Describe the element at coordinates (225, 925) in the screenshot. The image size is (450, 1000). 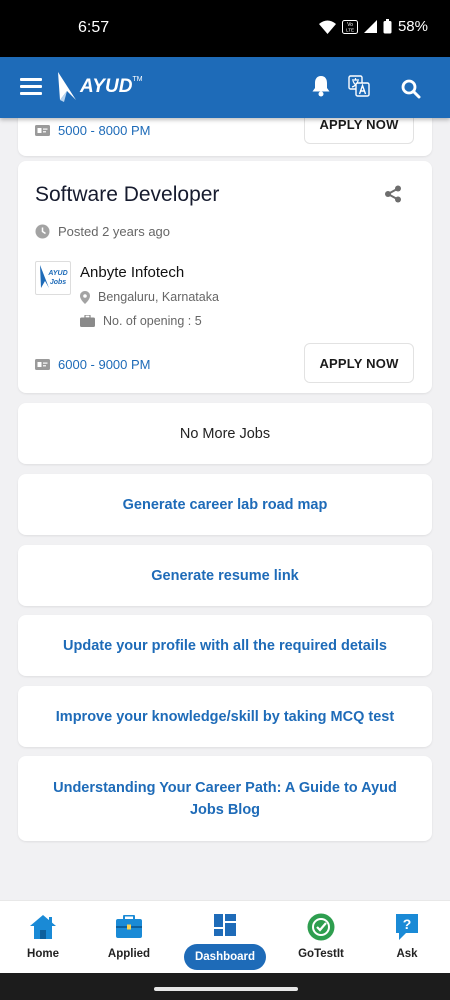
I see `dashboard-icon` at that location.